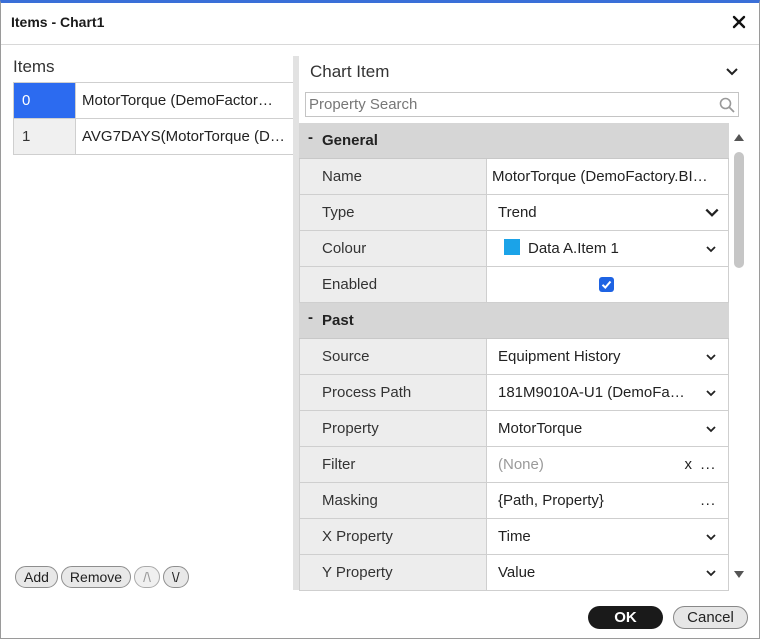 The height and width of the screenshot is (639, 760). What do you see at coordinates (58, 22) in the screenshot?
I see `dialog-title: Items - Chart1` at bounding box center [58, 22].